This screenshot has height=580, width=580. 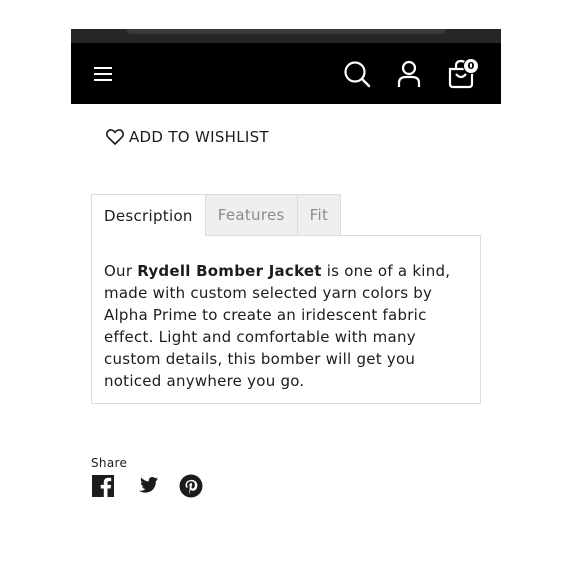 What do you see at coordinates (471, 66) in the screenshot?
I see `cart-count-badge: 0` at bounding box center [471, 66].